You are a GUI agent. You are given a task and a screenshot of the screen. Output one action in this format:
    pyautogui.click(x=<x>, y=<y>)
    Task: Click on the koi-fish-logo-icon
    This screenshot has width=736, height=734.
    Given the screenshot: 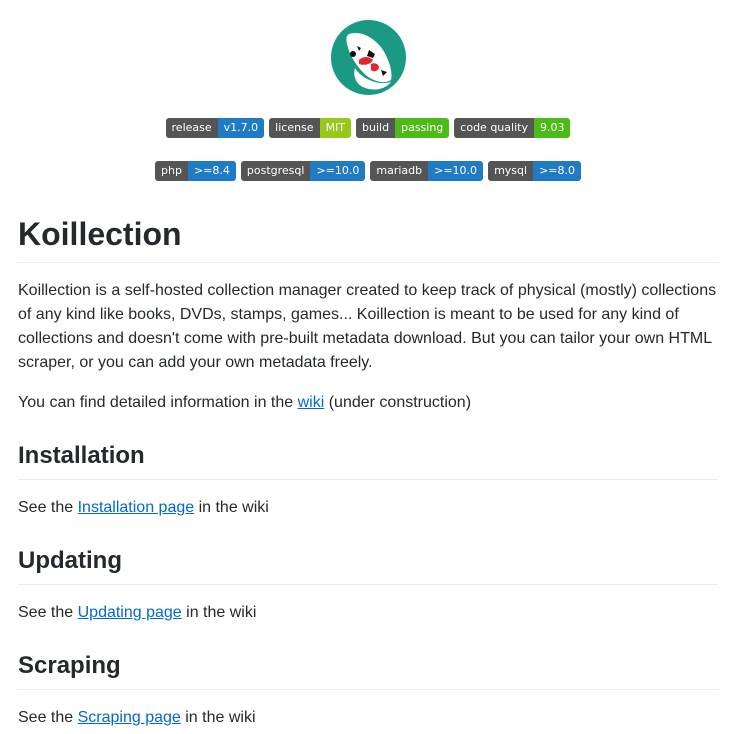 What is the action you would take?
    pyautogui.click(x=368, y=57)
    